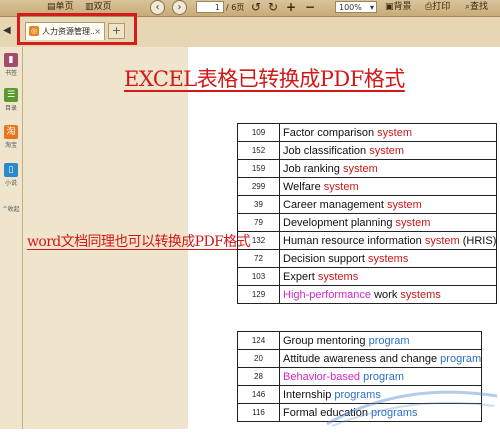 The image size is (500, 433). Describe the element at coordinates (258, 376) in the screenshot. I see `row-number: 28` at that location.